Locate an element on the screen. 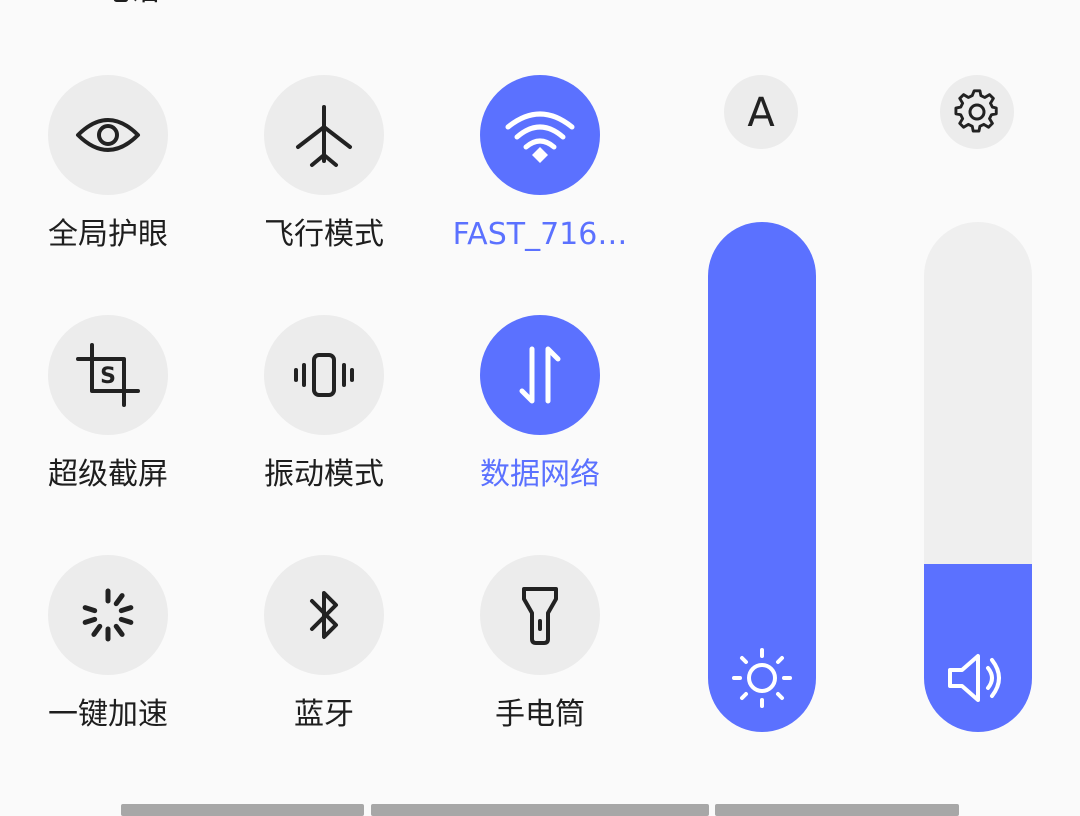 Image resolution: width=1080 pixels, height=816 pixels. tile-label: 飞行模式 is located at coordinates (324, 234).